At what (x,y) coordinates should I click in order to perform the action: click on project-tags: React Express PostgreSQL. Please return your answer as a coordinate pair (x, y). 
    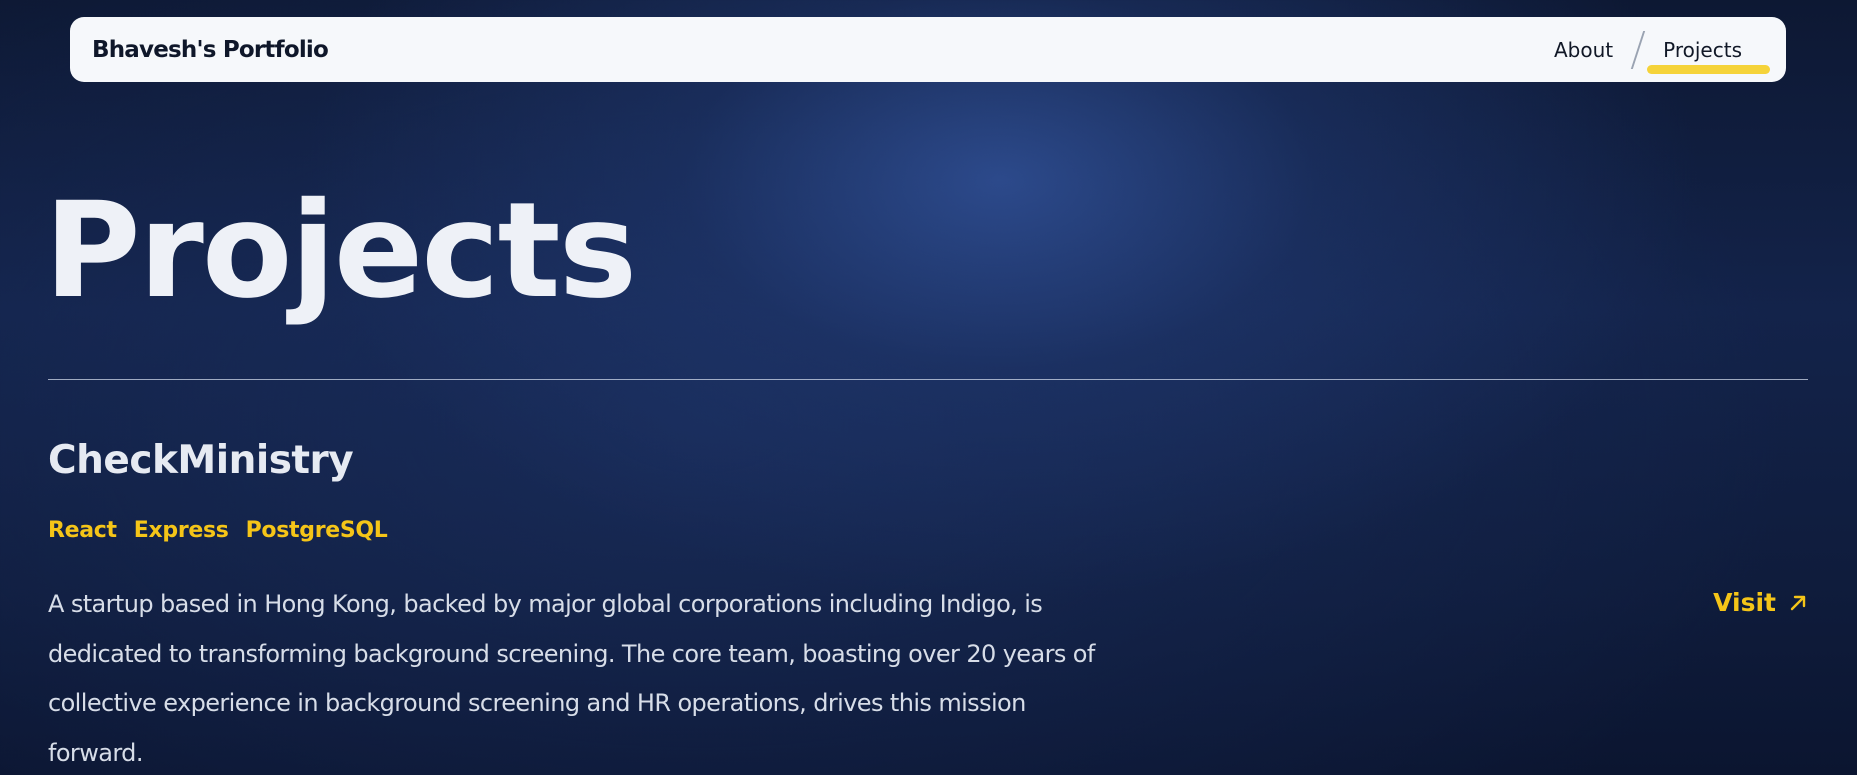
    Looking at the image, I should click on (218, 530).